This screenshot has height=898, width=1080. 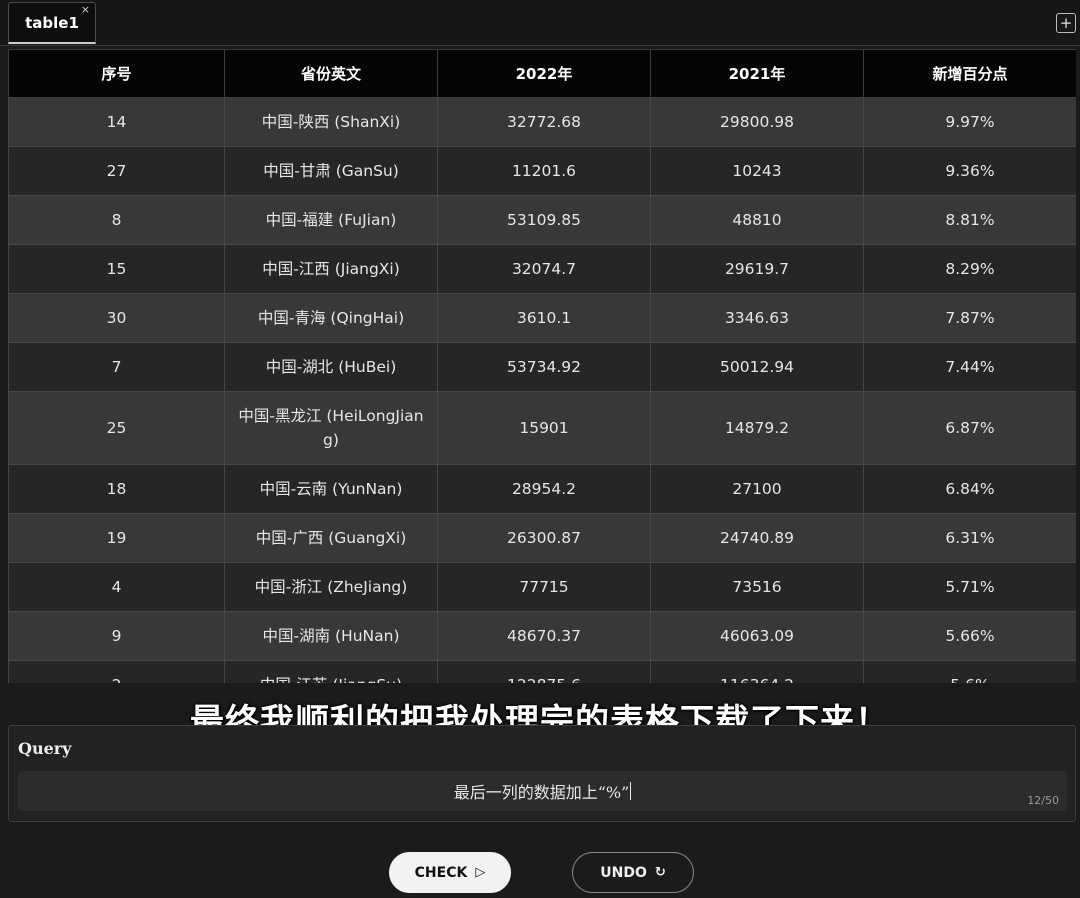 I want to click on query-label: Query, so click(x=45, y=748).